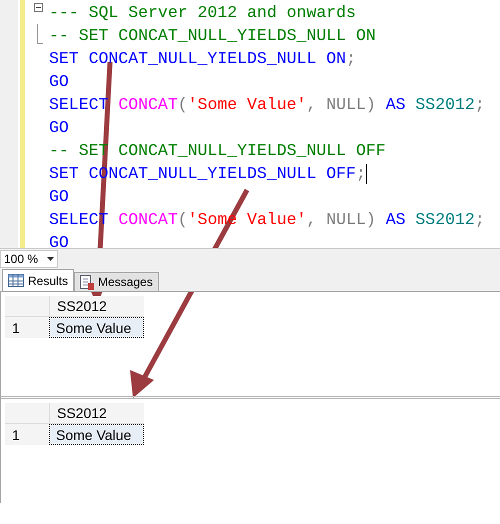  I want to click on fold-line, so click(40, 34).